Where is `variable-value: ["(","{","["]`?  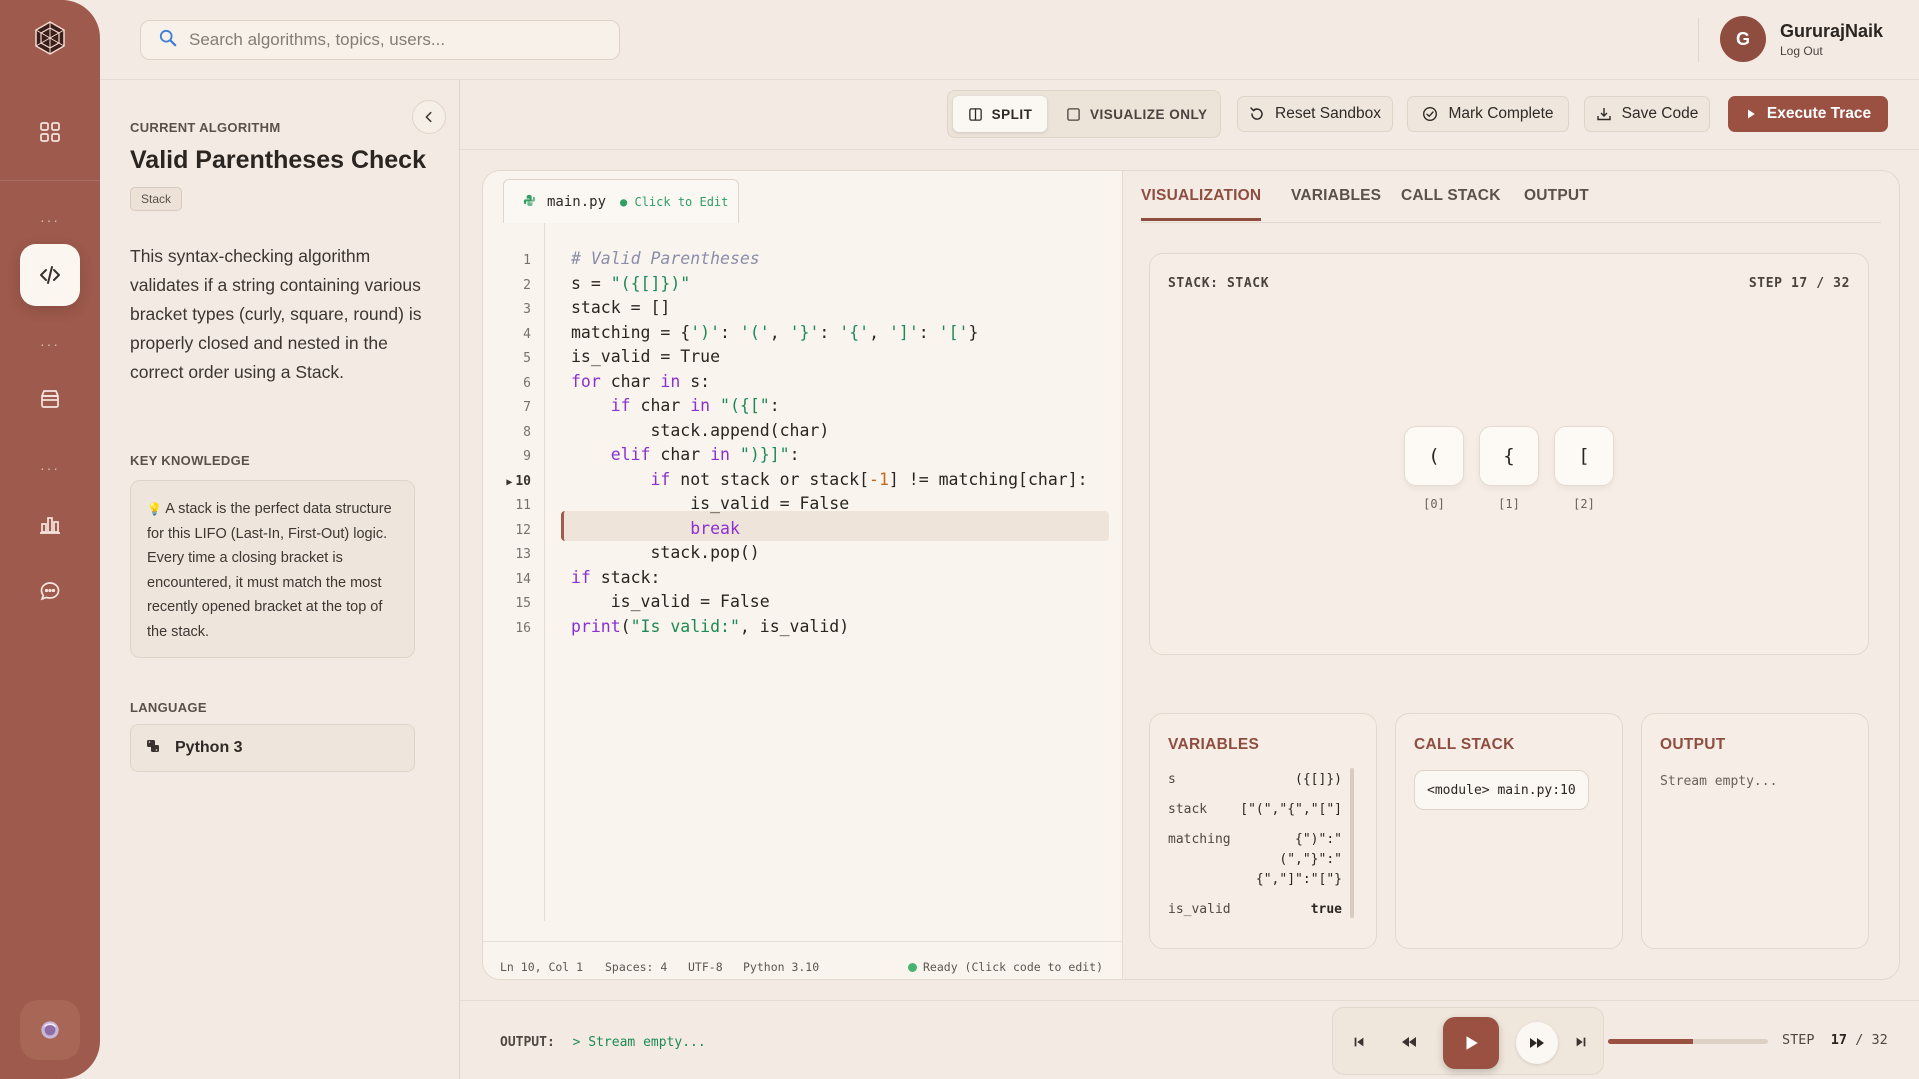 variable-value: ["(","{","["] is located at coordinates (1291, 809).